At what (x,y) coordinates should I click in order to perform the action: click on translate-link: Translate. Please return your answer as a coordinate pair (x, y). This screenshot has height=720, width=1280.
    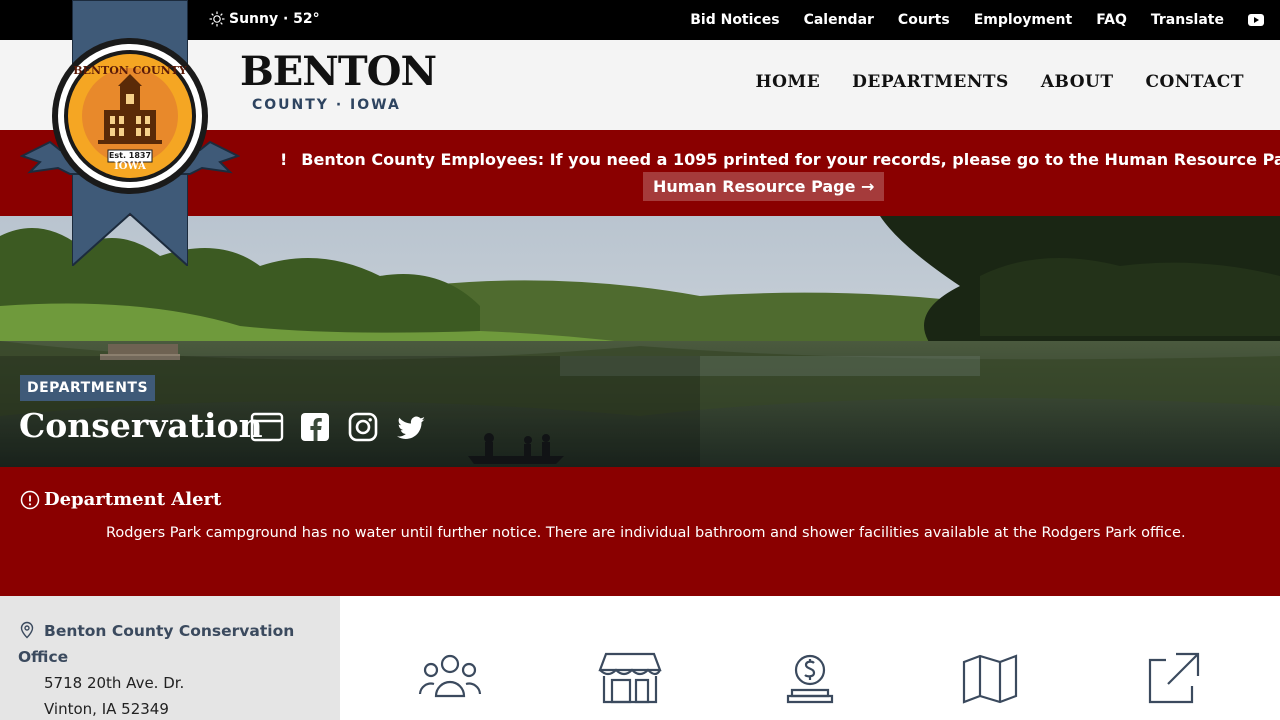
    Looking at the image, I should click on (1187, 20).